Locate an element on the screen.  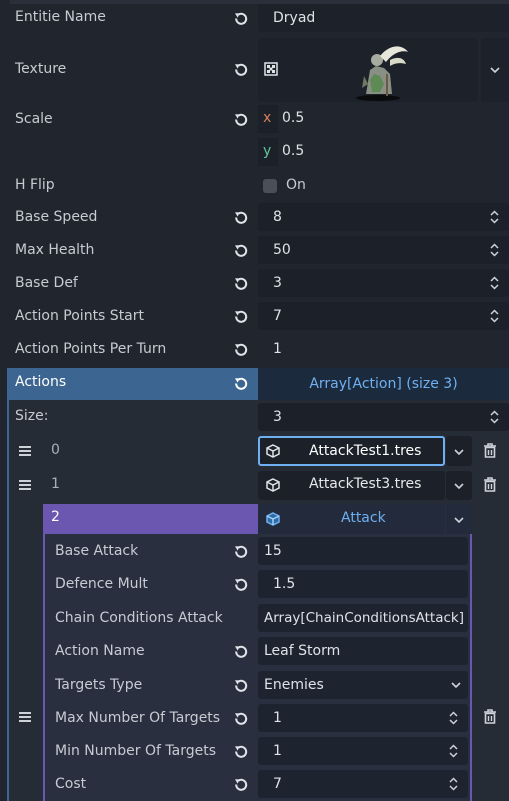
cost-label: Cost is located at coordinates (71, 784).